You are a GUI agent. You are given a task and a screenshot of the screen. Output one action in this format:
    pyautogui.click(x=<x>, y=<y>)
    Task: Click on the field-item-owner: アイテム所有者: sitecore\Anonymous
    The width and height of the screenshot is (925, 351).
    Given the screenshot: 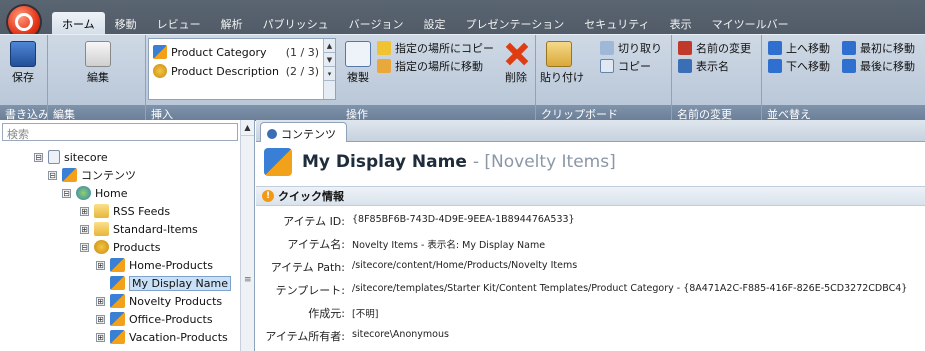 What is the action you would take?
    pyautogui.click(x=357, y=336)
    